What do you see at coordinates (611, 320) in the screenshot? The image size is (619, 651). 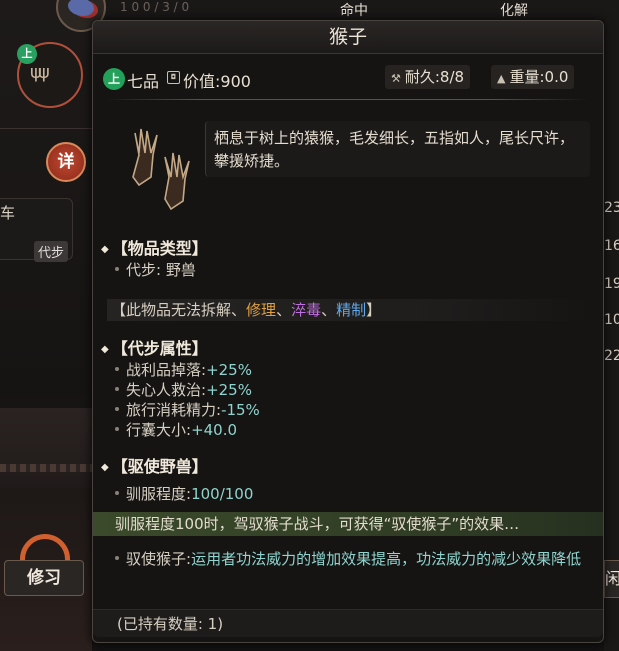 I see `right-number: 10` at bounding box center [611, 320].